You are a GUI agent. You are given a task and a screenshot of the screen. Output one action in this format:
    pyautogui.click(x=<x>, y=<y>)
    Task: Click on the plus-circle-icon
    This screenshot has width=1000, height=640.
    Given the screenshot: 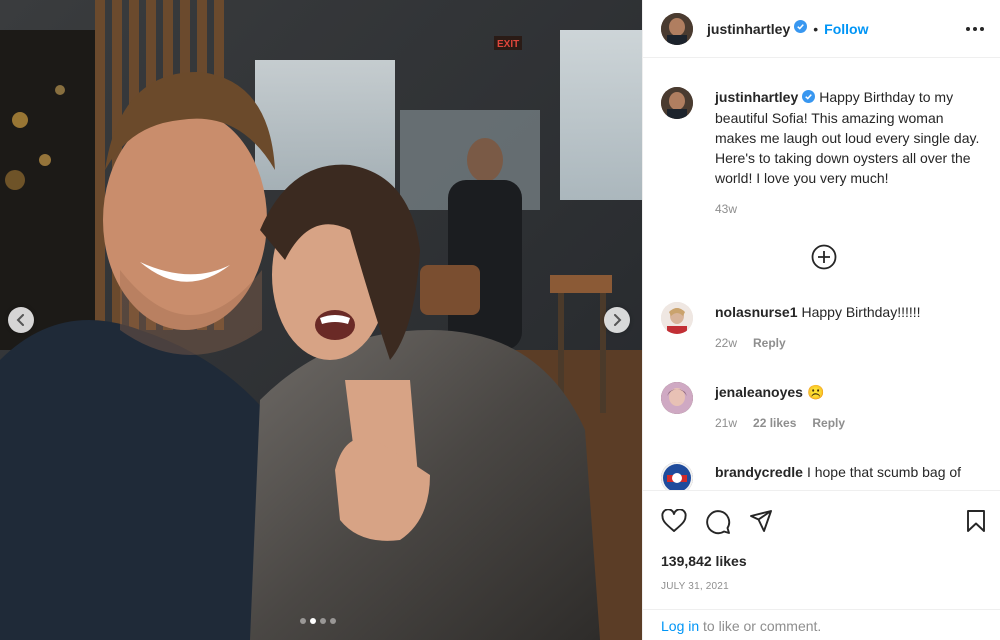 What is the action you would take?
    pyautogui.click(x=824, y=257)
    